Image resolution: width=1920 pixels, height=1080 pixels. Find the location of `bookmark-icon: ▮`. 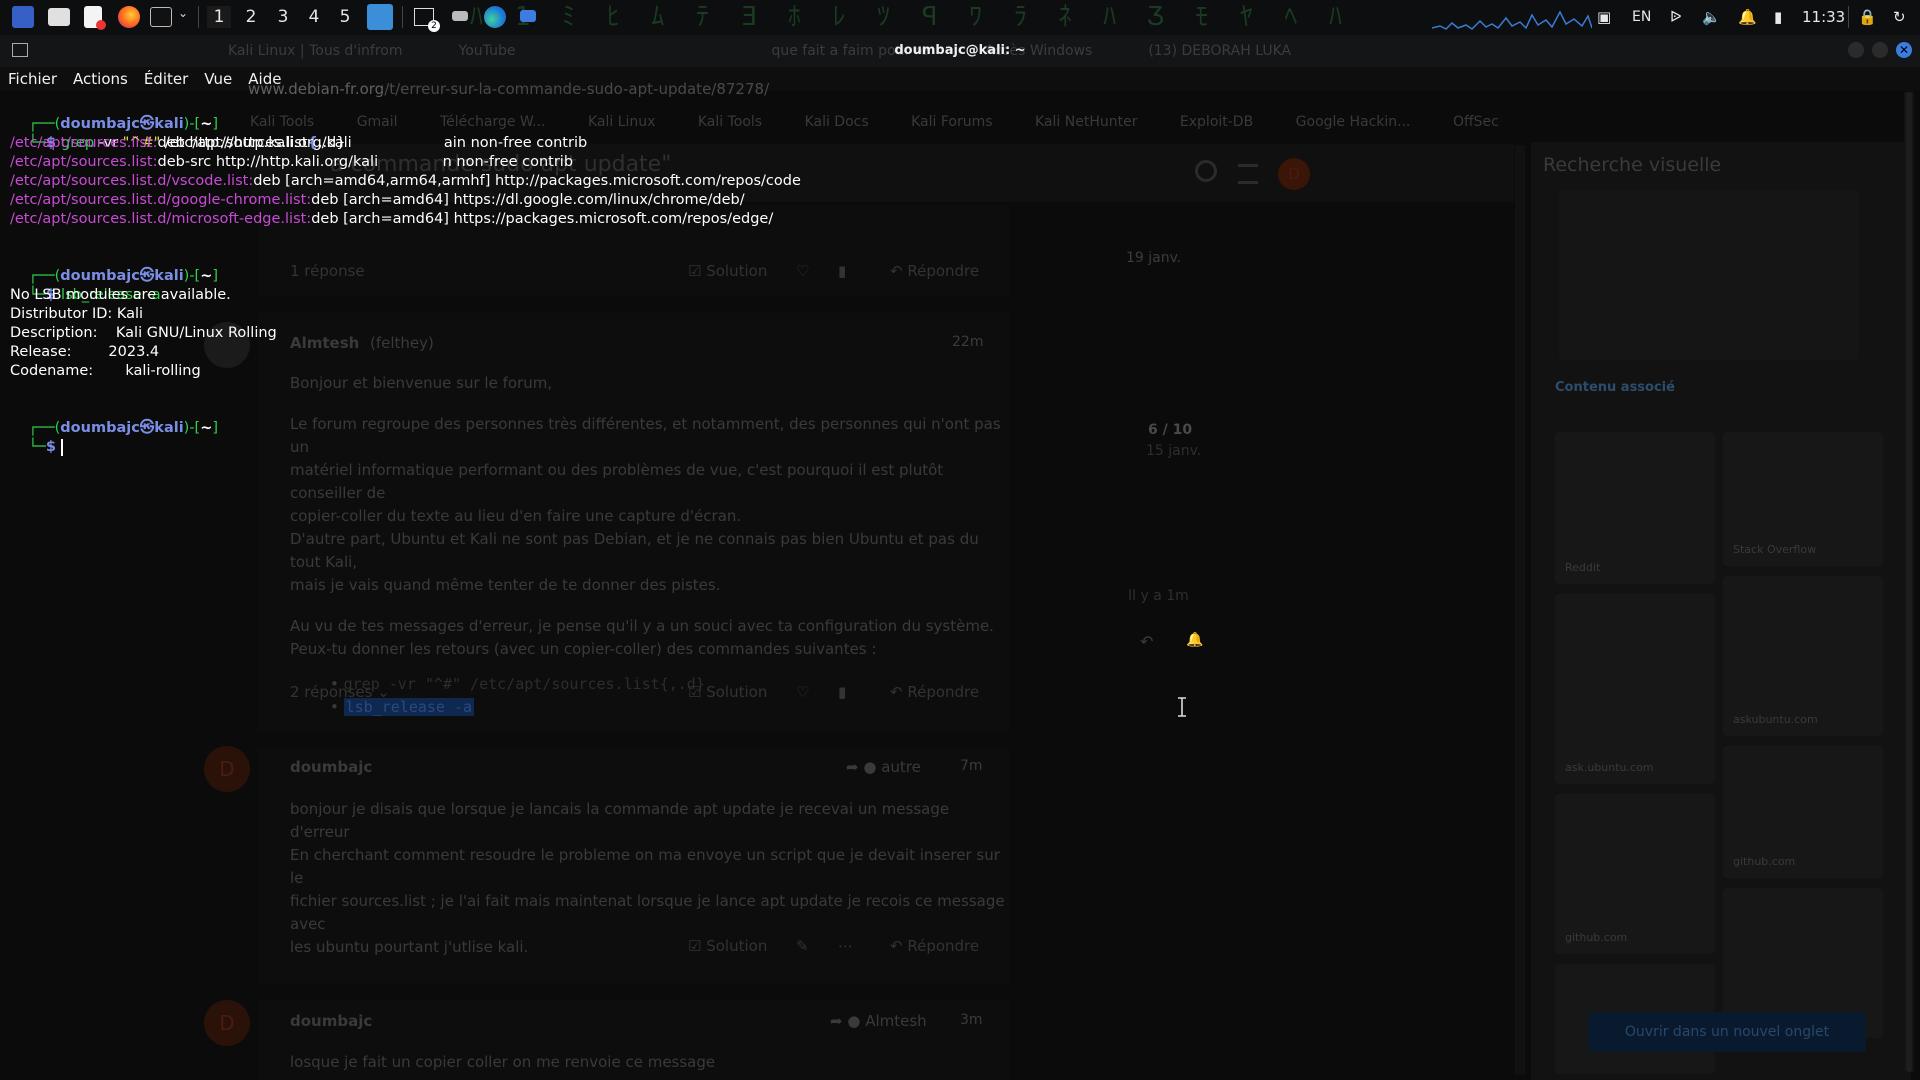

bookmark-icon: ▮ is located at coordinates (842, 271).